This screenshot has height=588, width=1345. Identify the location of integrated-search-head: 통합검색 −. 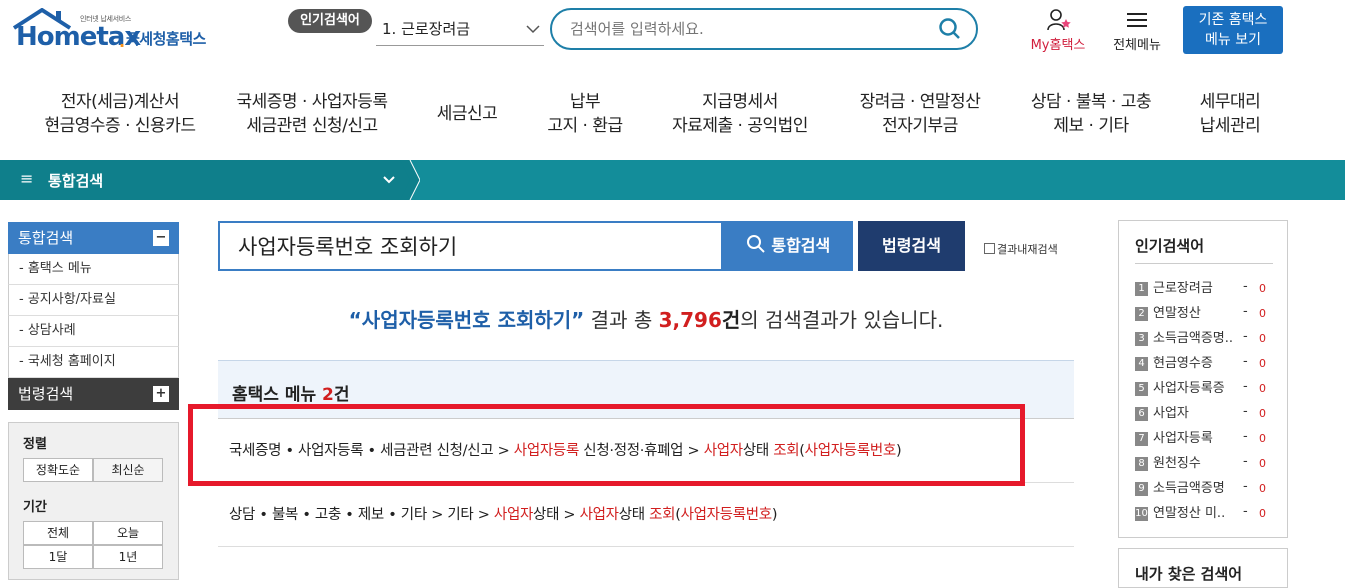
(93, 238).